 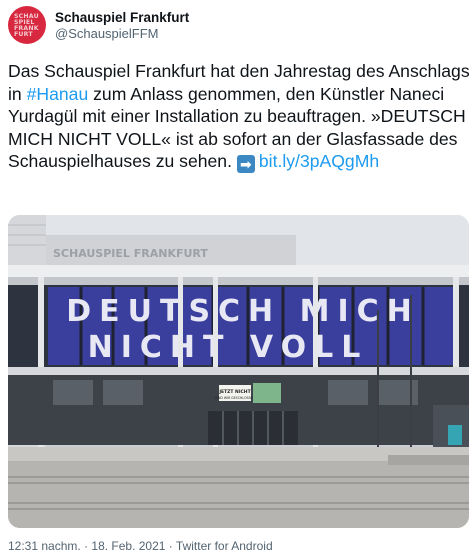 I want to click on facade-lettering: SCHAUSPIEL FRANKFURT, so click(x=130, y=253).